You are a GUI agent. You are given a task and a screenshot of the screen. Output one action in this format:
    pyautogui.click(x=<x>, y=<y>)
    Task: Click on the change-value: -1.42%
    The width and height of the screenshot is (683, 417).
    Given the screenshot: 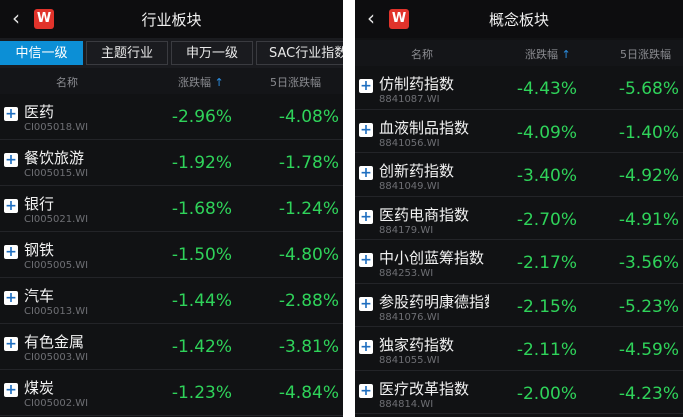 What is the action you would take?
    pyautogui.click(x=201, y=347)
    